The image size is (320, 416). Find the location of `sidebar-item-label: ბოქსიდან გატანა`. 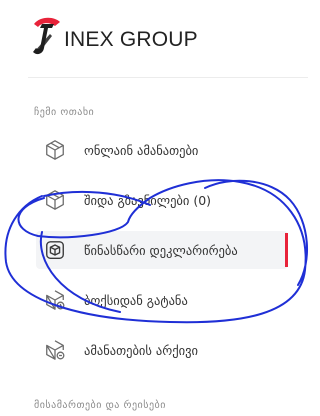

sidebar-item-label: ბოქსიდან გატანა is located at coordinates (136, 300).